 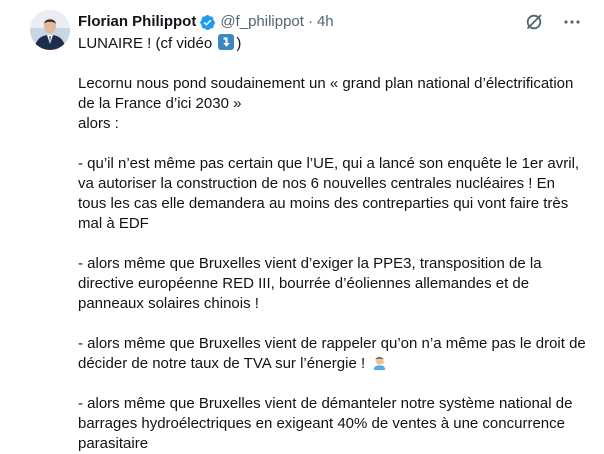 What do you see at coordinates (572, 22) in the screenshot?
I see `more-icon` at bounding box center [572, 22].